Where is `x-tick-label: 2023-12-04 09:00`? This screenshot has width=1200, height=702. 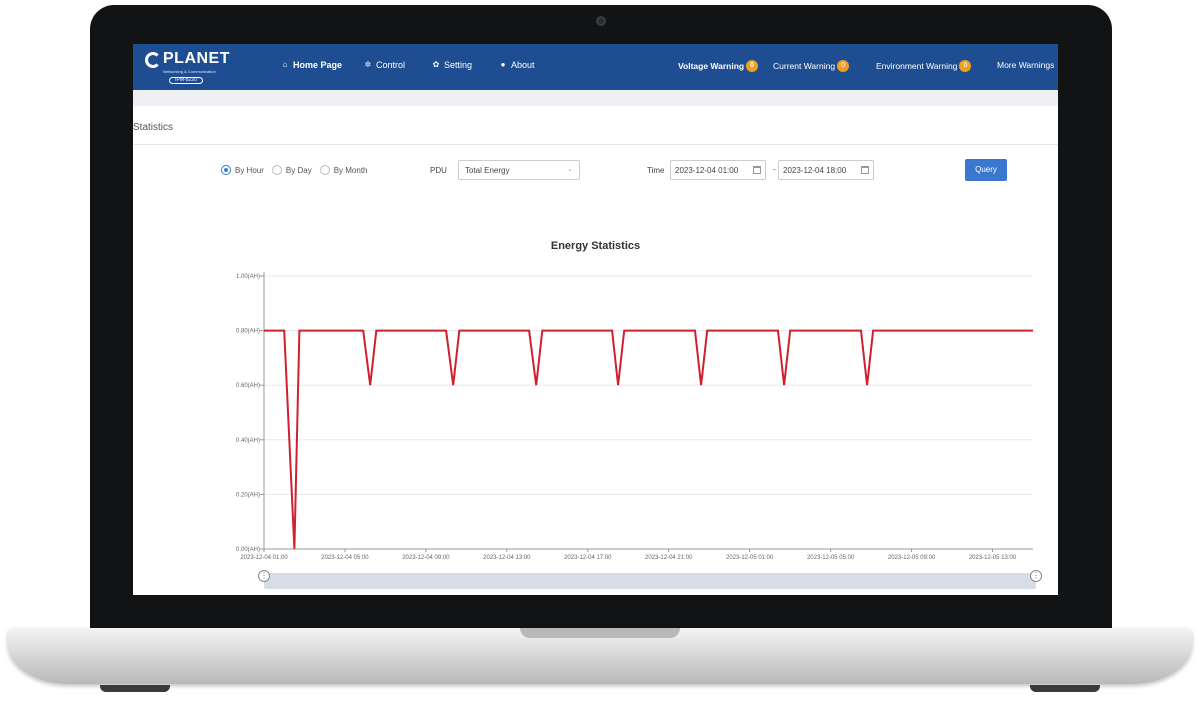 x-tick-label: 2023-12-04 09:00 is located at coordinates (426, 558).